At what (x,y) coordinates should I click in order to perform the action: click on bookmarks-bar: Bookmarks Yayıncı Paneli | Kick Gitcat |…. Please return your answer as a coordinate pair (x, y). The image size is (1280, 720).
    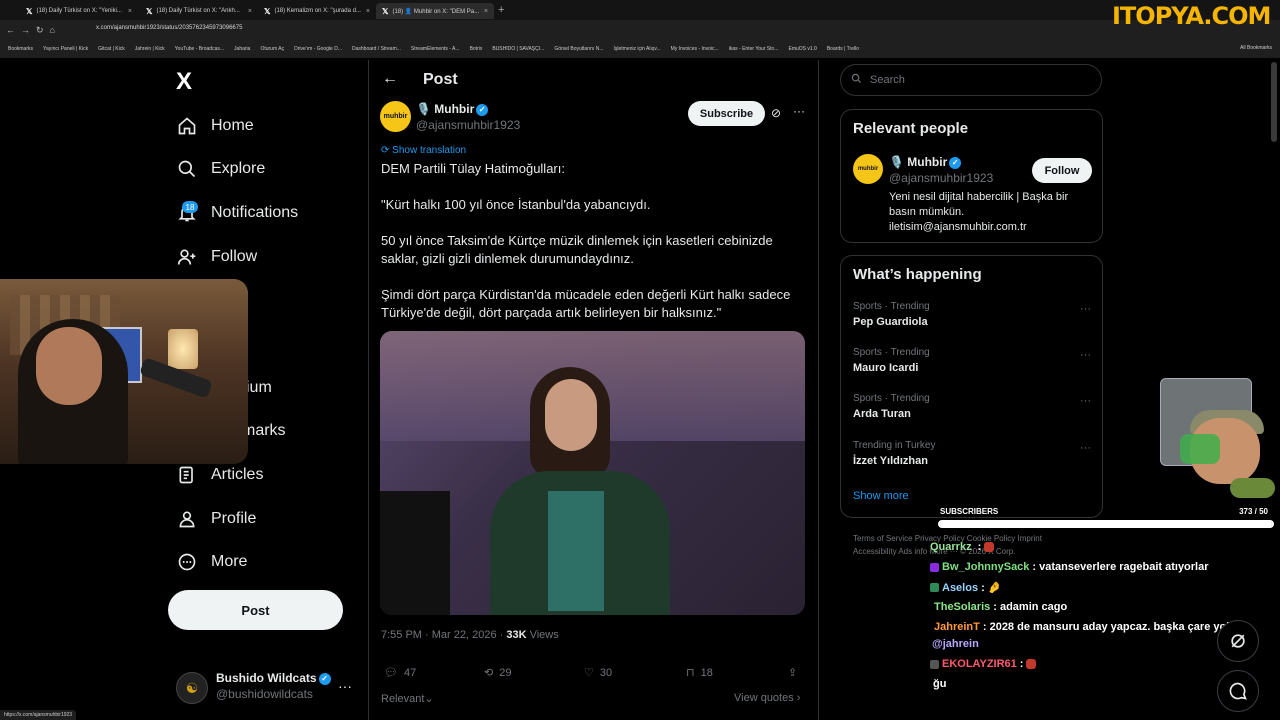
    Looking at the image, I should click on (640, 49).